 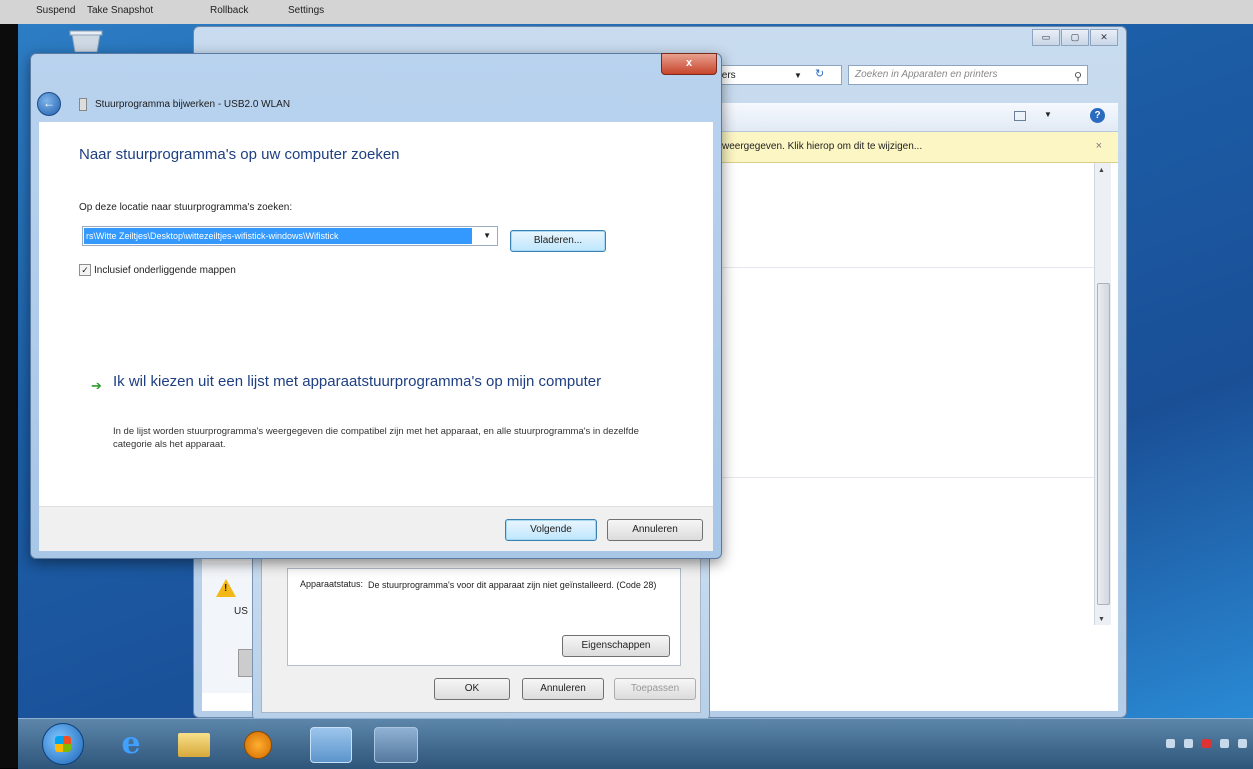 I want to click on properties-cancel-button: Annuleren, so click(x=563, y=689).